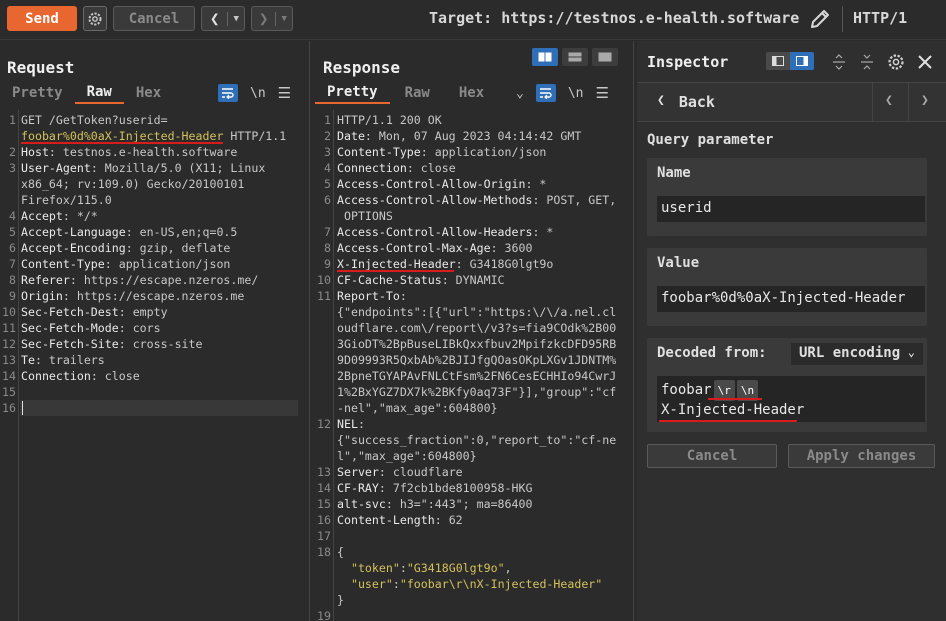 The height and width of the screenshot is (621, 946). Describe the element at coordinates (143, 312) in the screenshot. I see `code-text: : empty` at that location.